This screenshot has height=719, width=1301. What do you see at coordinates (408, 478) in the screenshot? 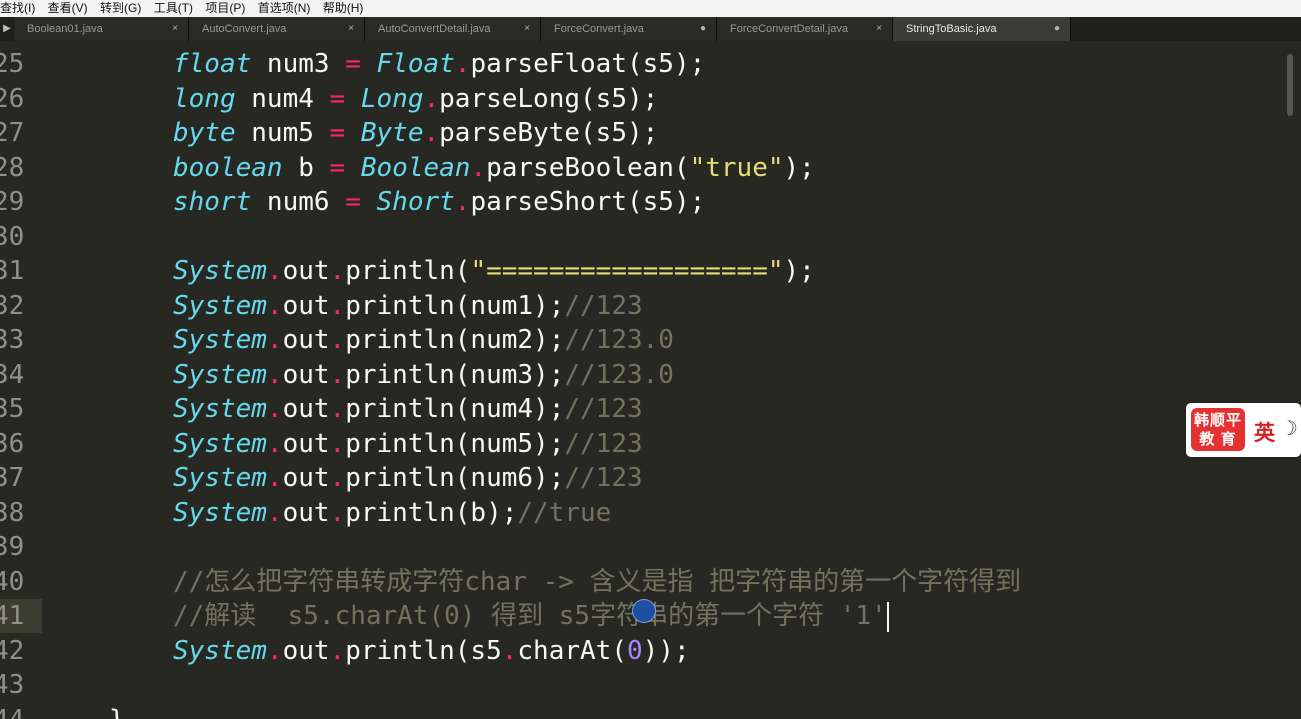
I see `code-text: System.out.println(num6);//123` at bounding box center [408, 478].